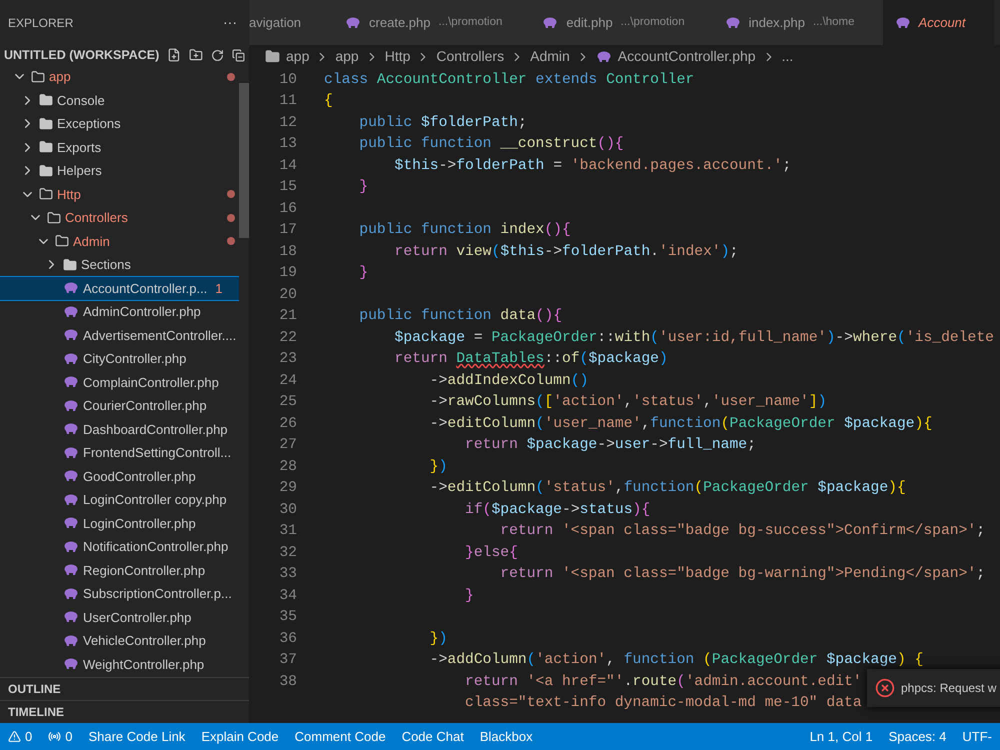 The width and height of the screenshot is (1000, 750). I want to click on line-number: 14, so click(288, 166).